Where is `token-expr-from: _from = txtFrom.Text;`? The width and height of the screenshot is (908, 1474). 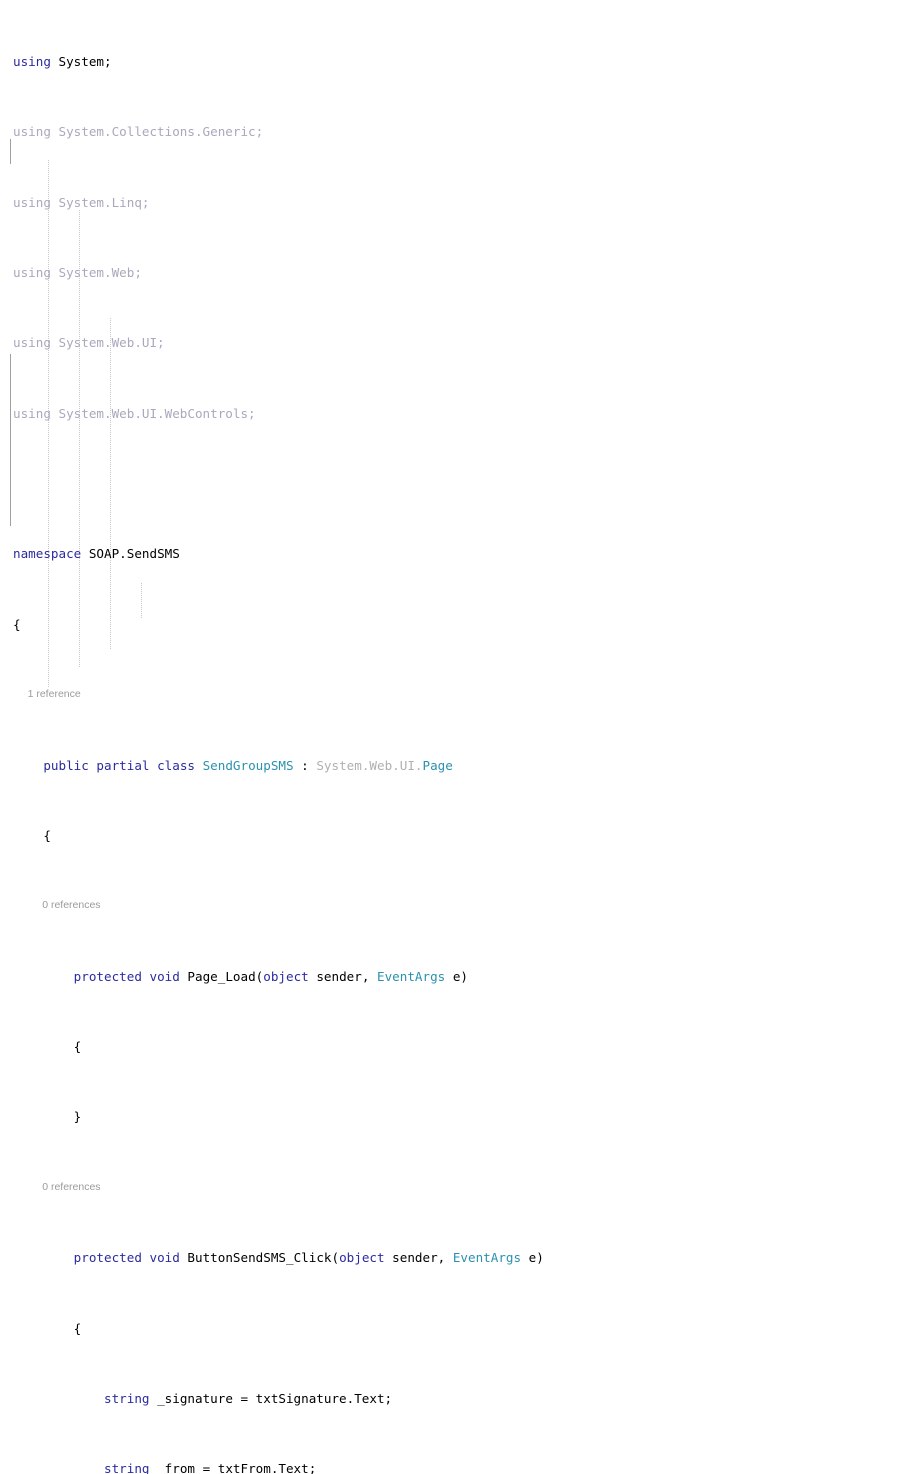
token-expr-from: _from = txtFrom.Text; is located at coordinates (233, 1467).